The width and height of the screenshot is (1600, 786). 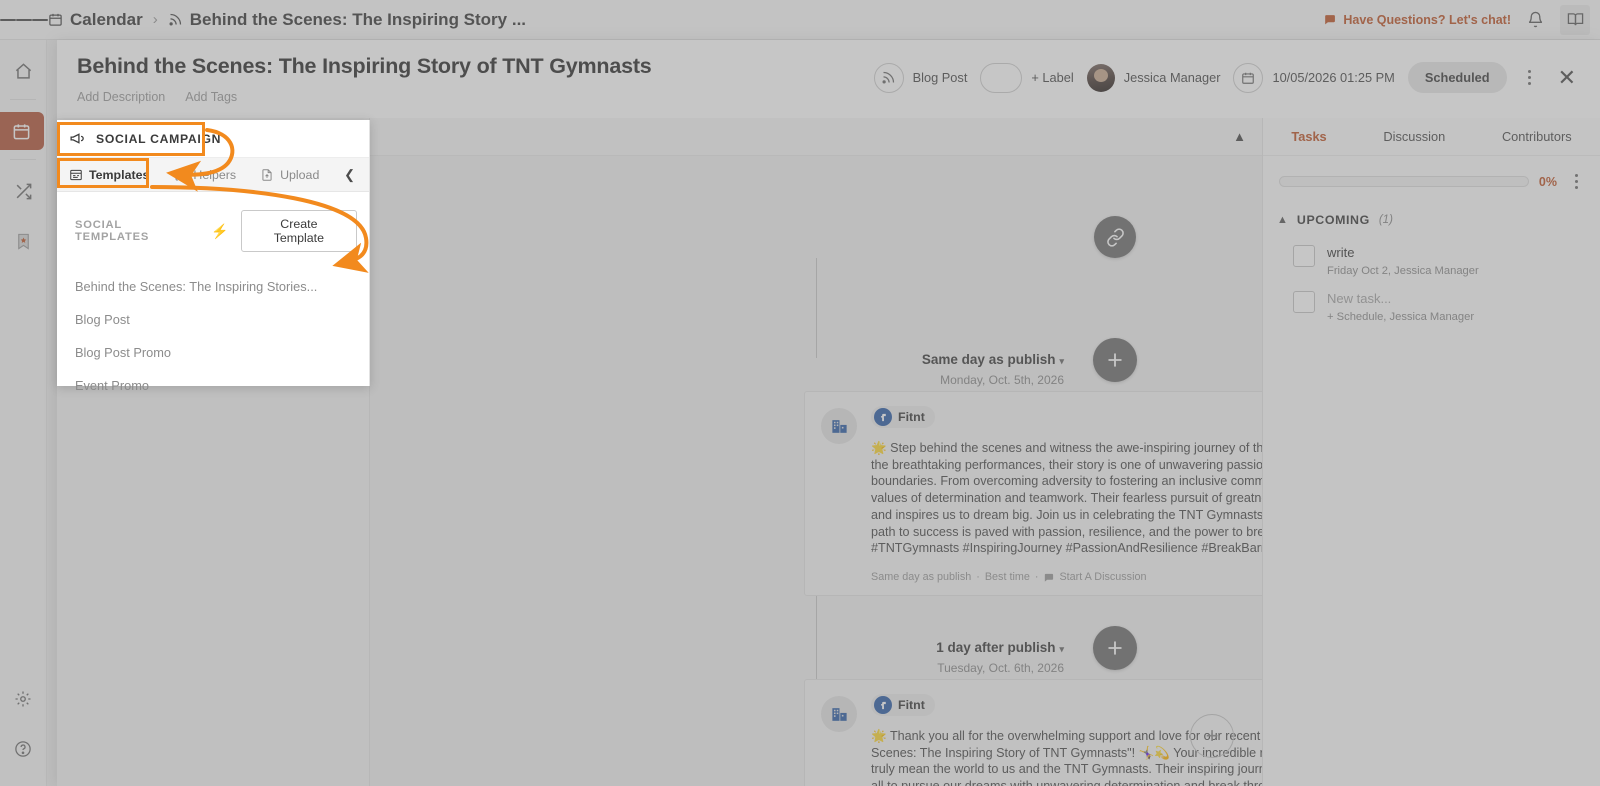 I want to click on content-type-selector: Blog Post, so click(x=920, y=77).